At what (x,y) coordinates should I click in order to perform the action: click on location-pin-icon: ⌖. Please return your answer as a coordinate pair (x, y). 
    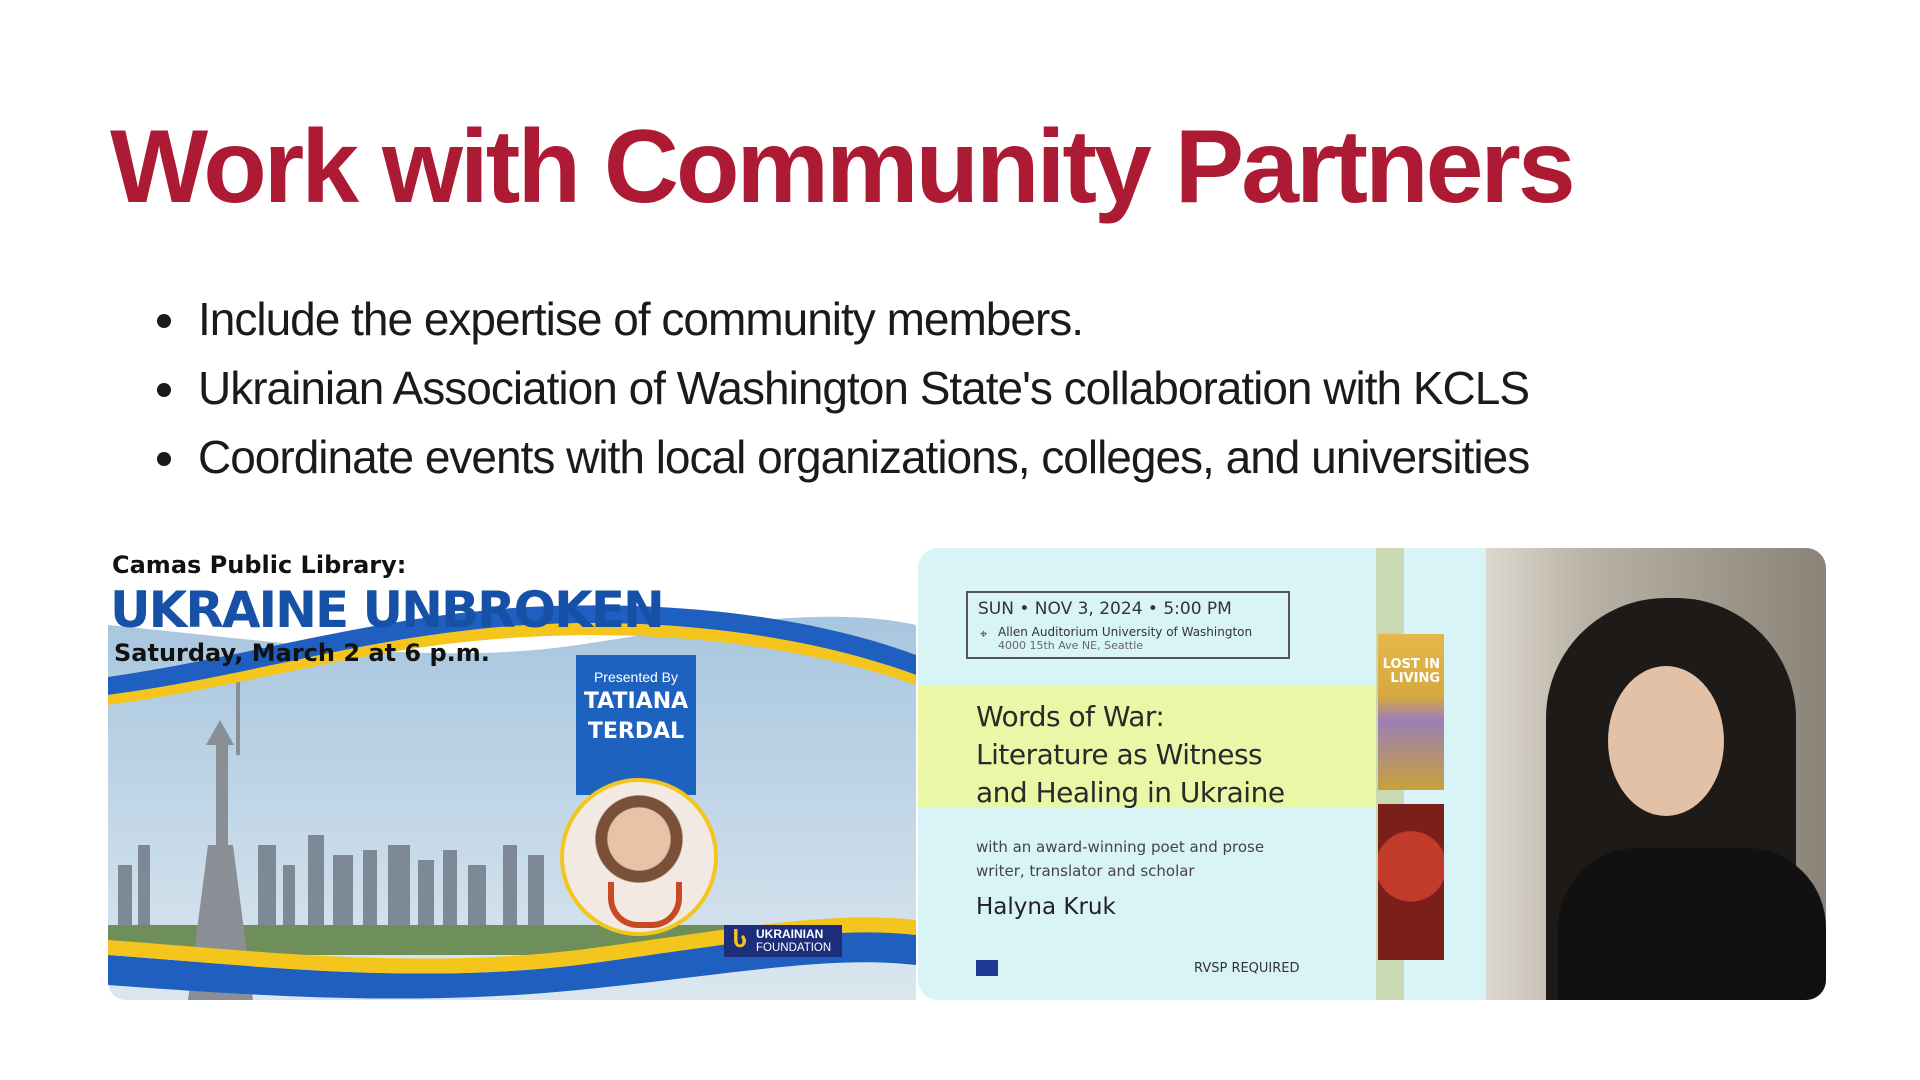
    Looking at the image, I should click on (984, 633).